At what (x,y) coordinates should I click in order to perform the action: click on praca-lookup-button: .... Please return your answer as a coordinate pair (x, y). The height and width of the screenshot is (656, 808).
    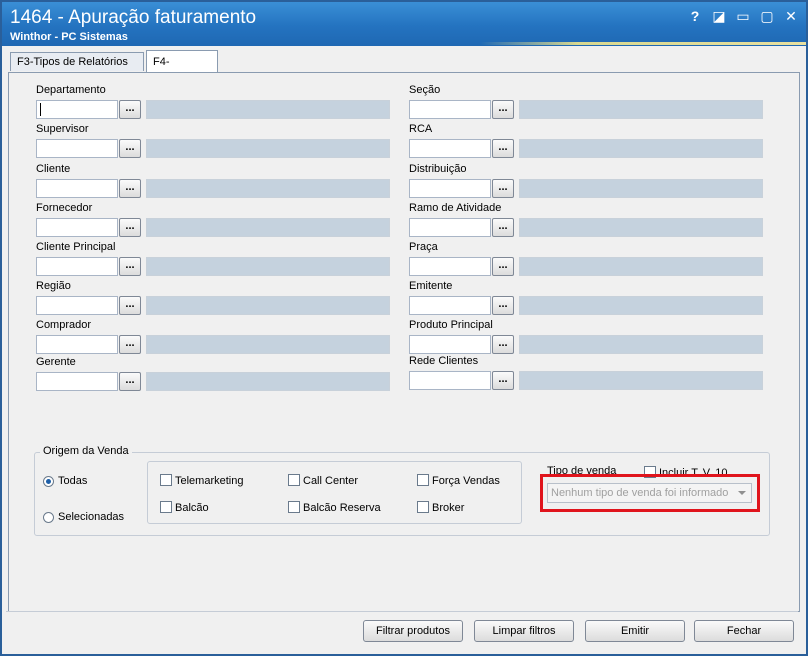
    Looking at the image, I should click on (503, 266).